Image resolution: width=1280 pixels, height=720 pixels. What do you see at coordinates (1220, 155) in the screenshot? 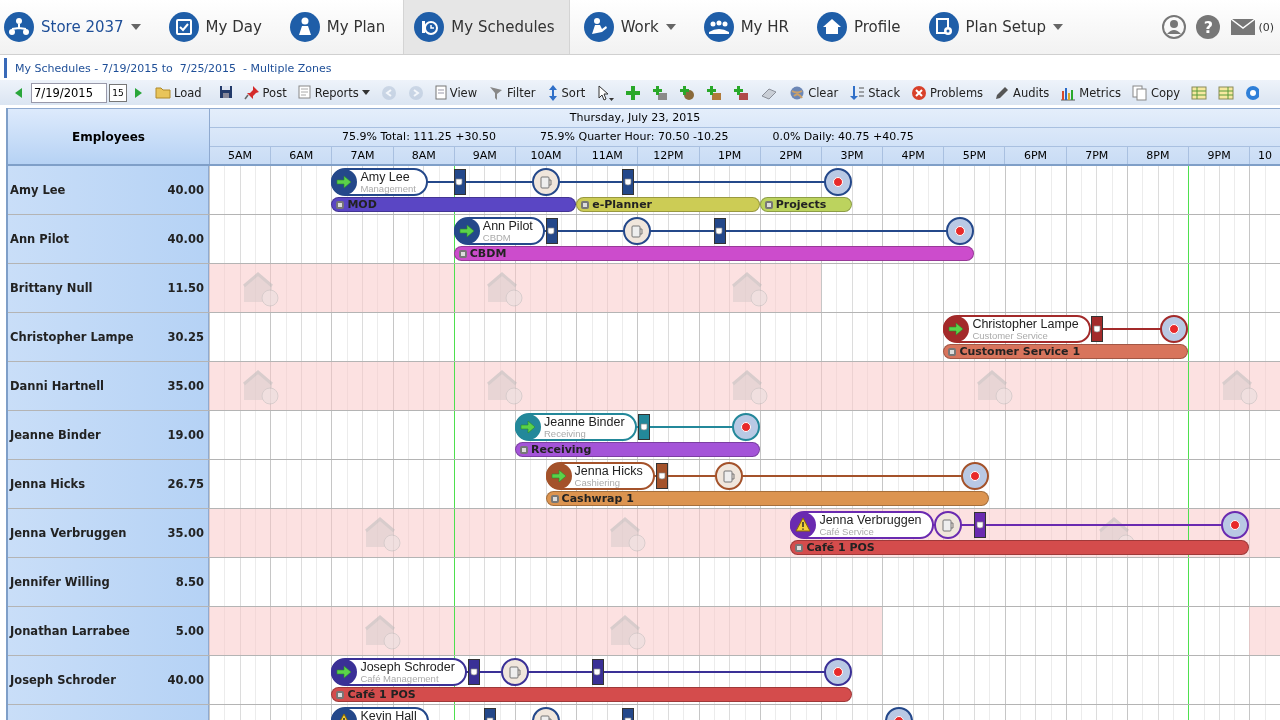
I see `hour-label: 9PM` at bounding box center [1220, 155].